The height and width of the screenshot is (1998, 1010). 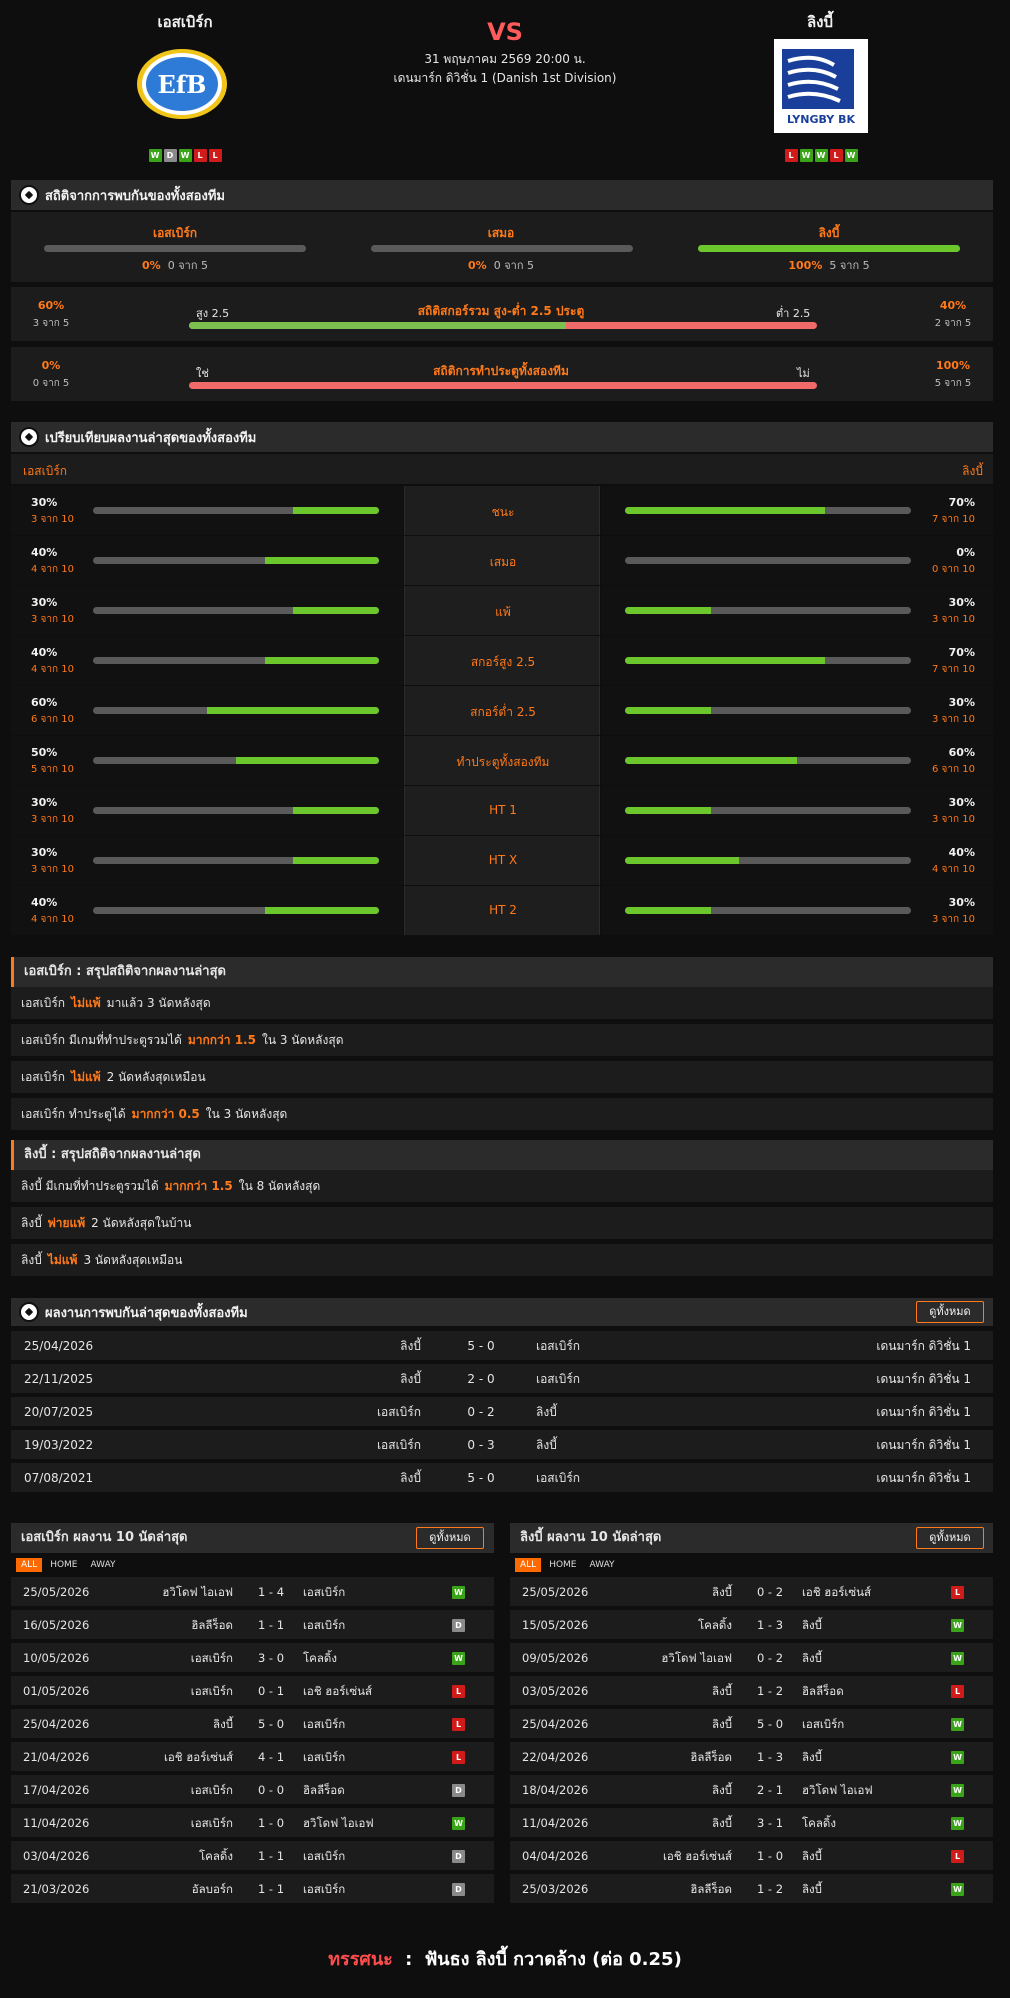 What do you see at coordinates (202, 373) in the screenshot?
I see `btts-yes-label: ใช่` at bounding box center [202, 373].